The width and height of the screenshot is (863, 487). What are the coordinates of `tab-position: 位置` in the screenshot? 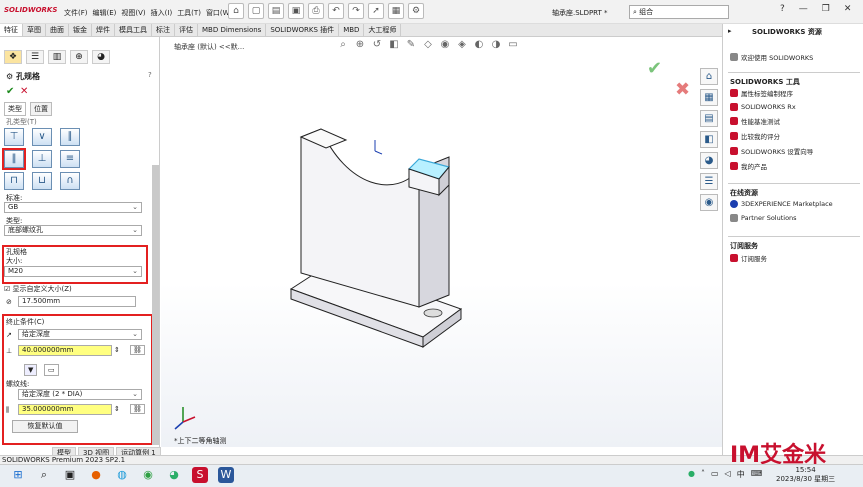 It's located at (41, 109).